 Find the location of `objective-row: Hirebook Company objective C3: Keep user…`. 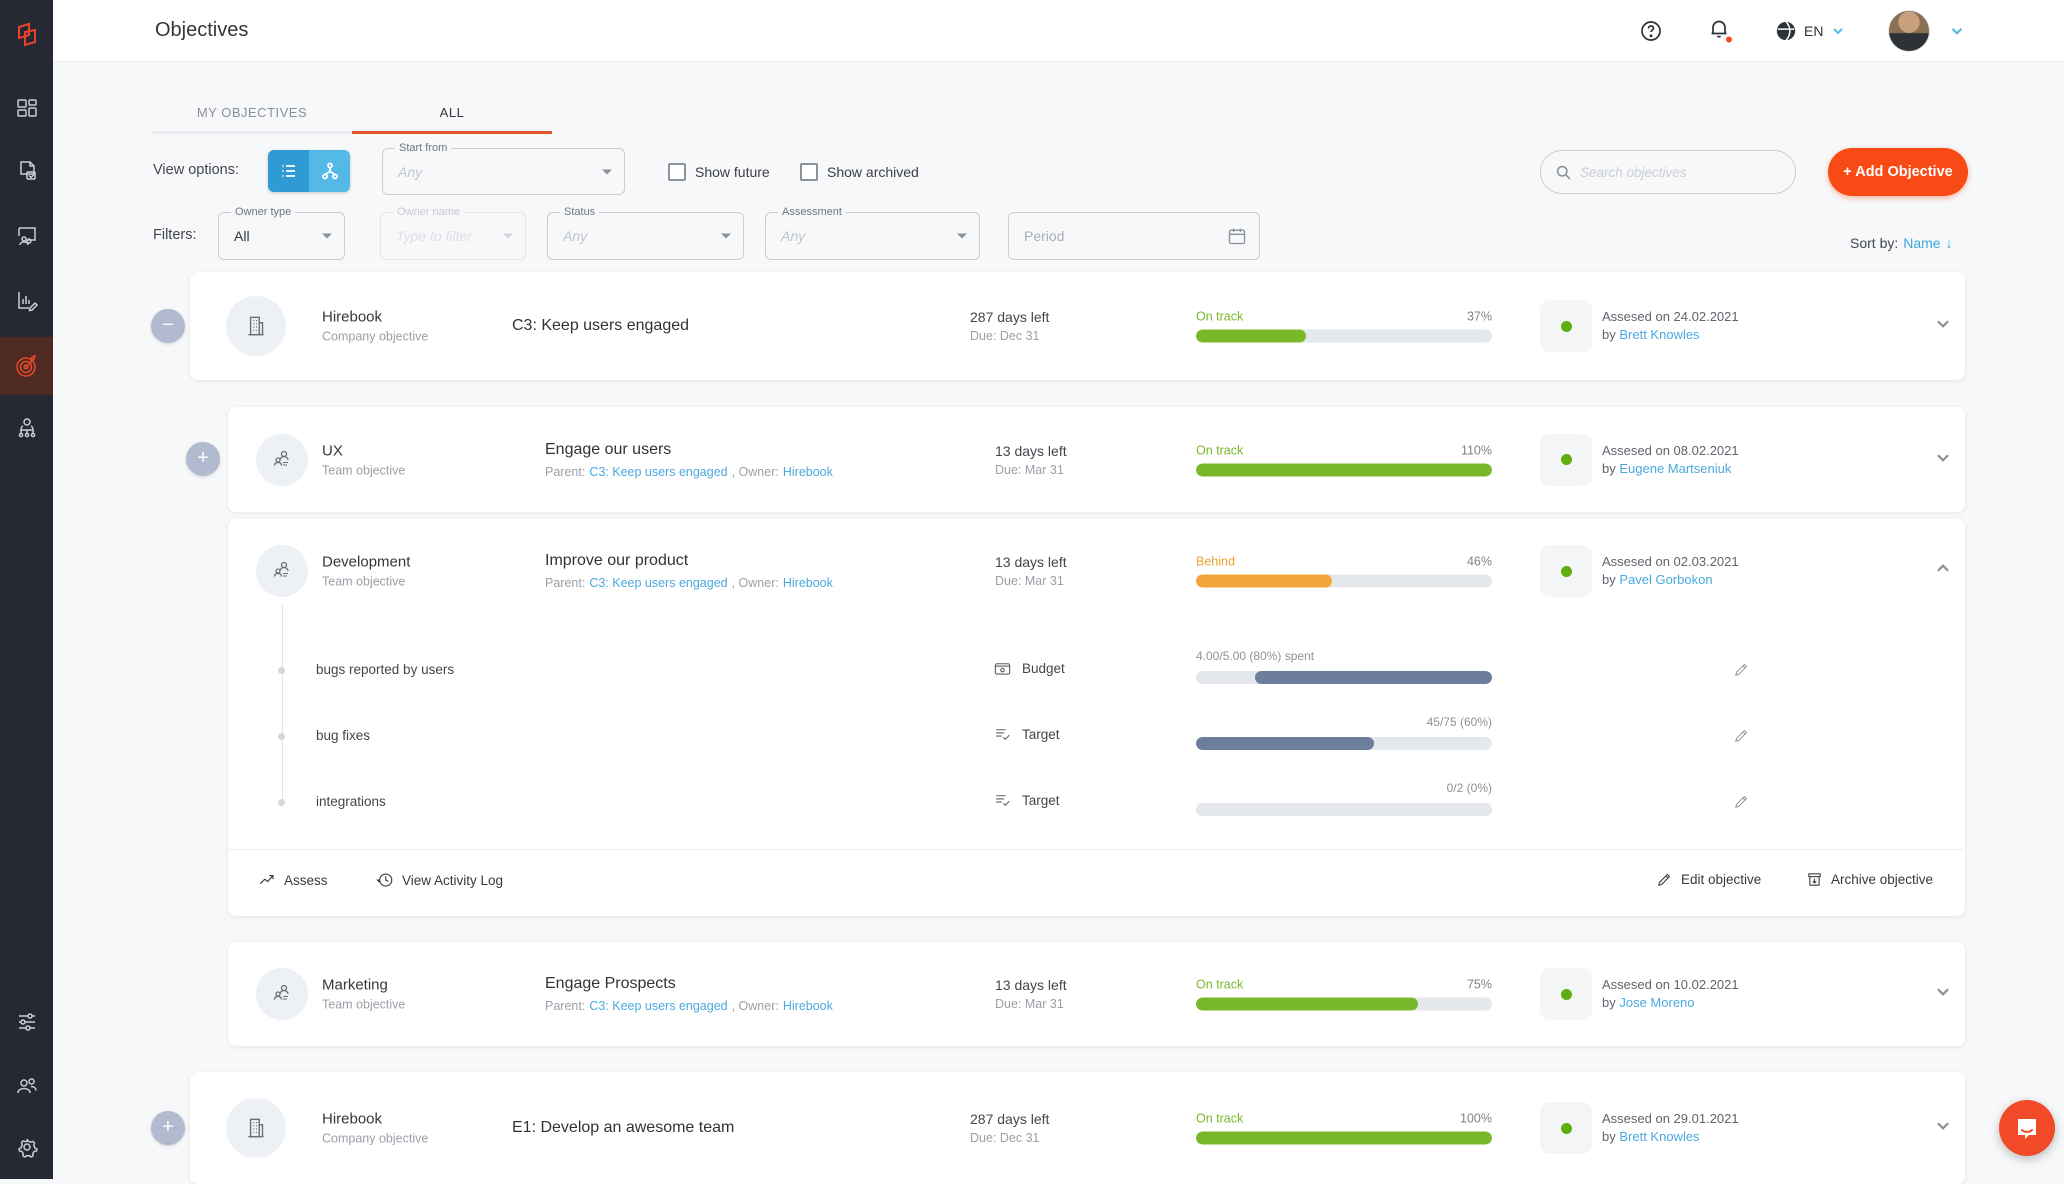

objective-row: Hirebook Company objective C3: Keep user… is located at coordinates (1077, 326).